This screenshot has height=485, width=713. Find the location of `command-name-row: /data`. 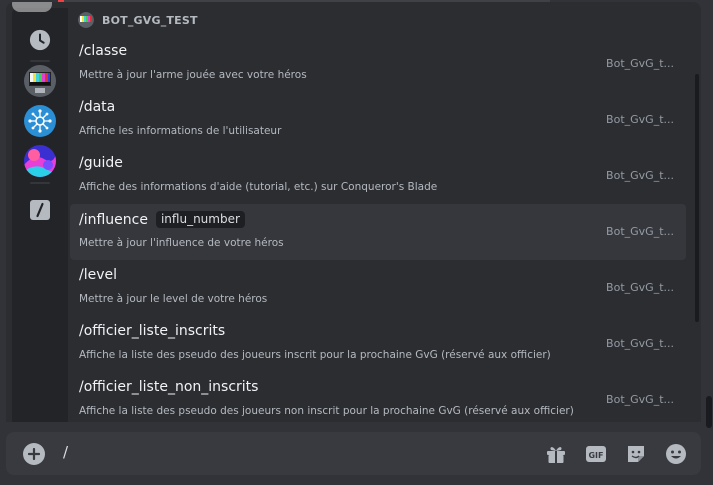

command-name-row: /data is located at coordinates (97, 107).